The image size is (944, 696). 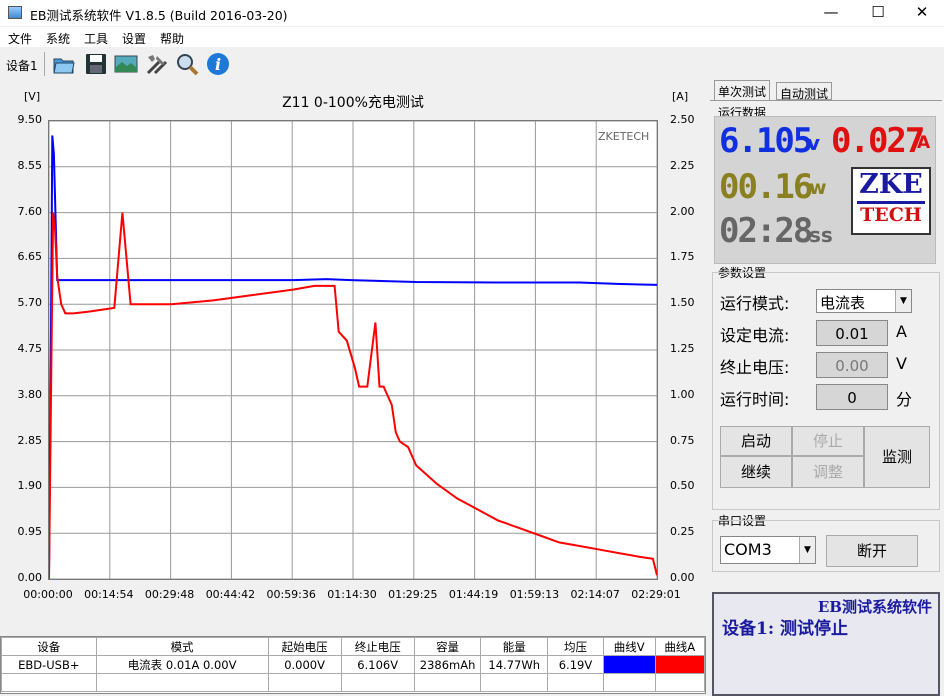 What do you see at coordinates (629, 646) in the screenshot?
I see `col-curve-v: 曲线V` at bounding box center [629, 646].